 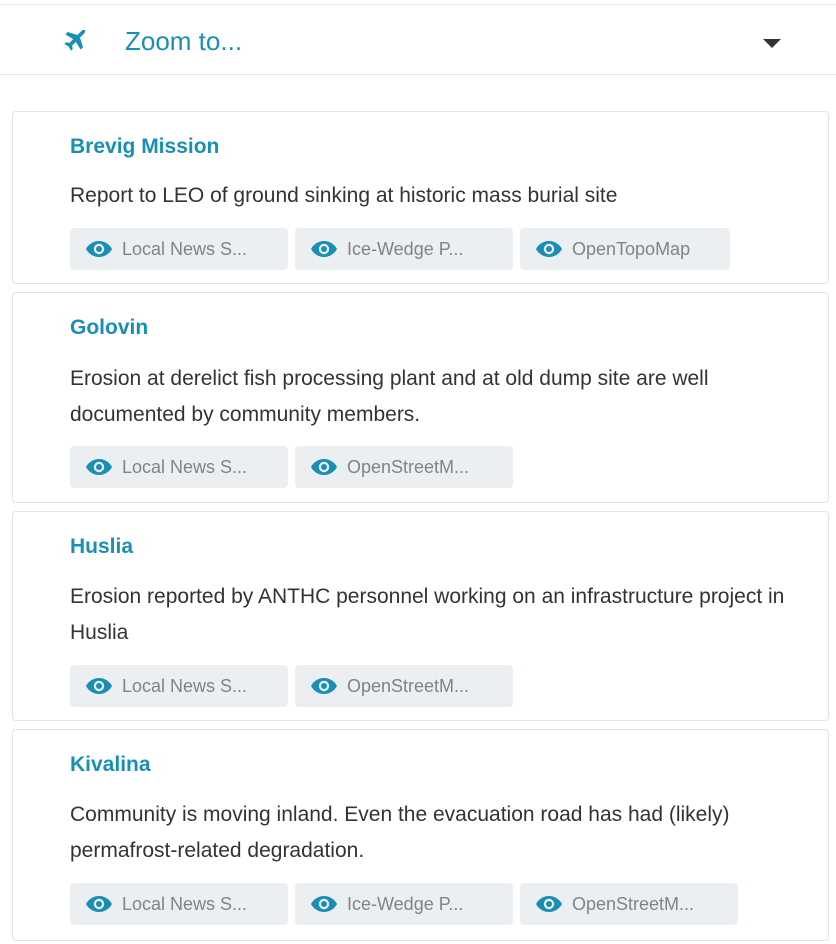 I want to click on caret-down-icon, so click(x=772, y=43).